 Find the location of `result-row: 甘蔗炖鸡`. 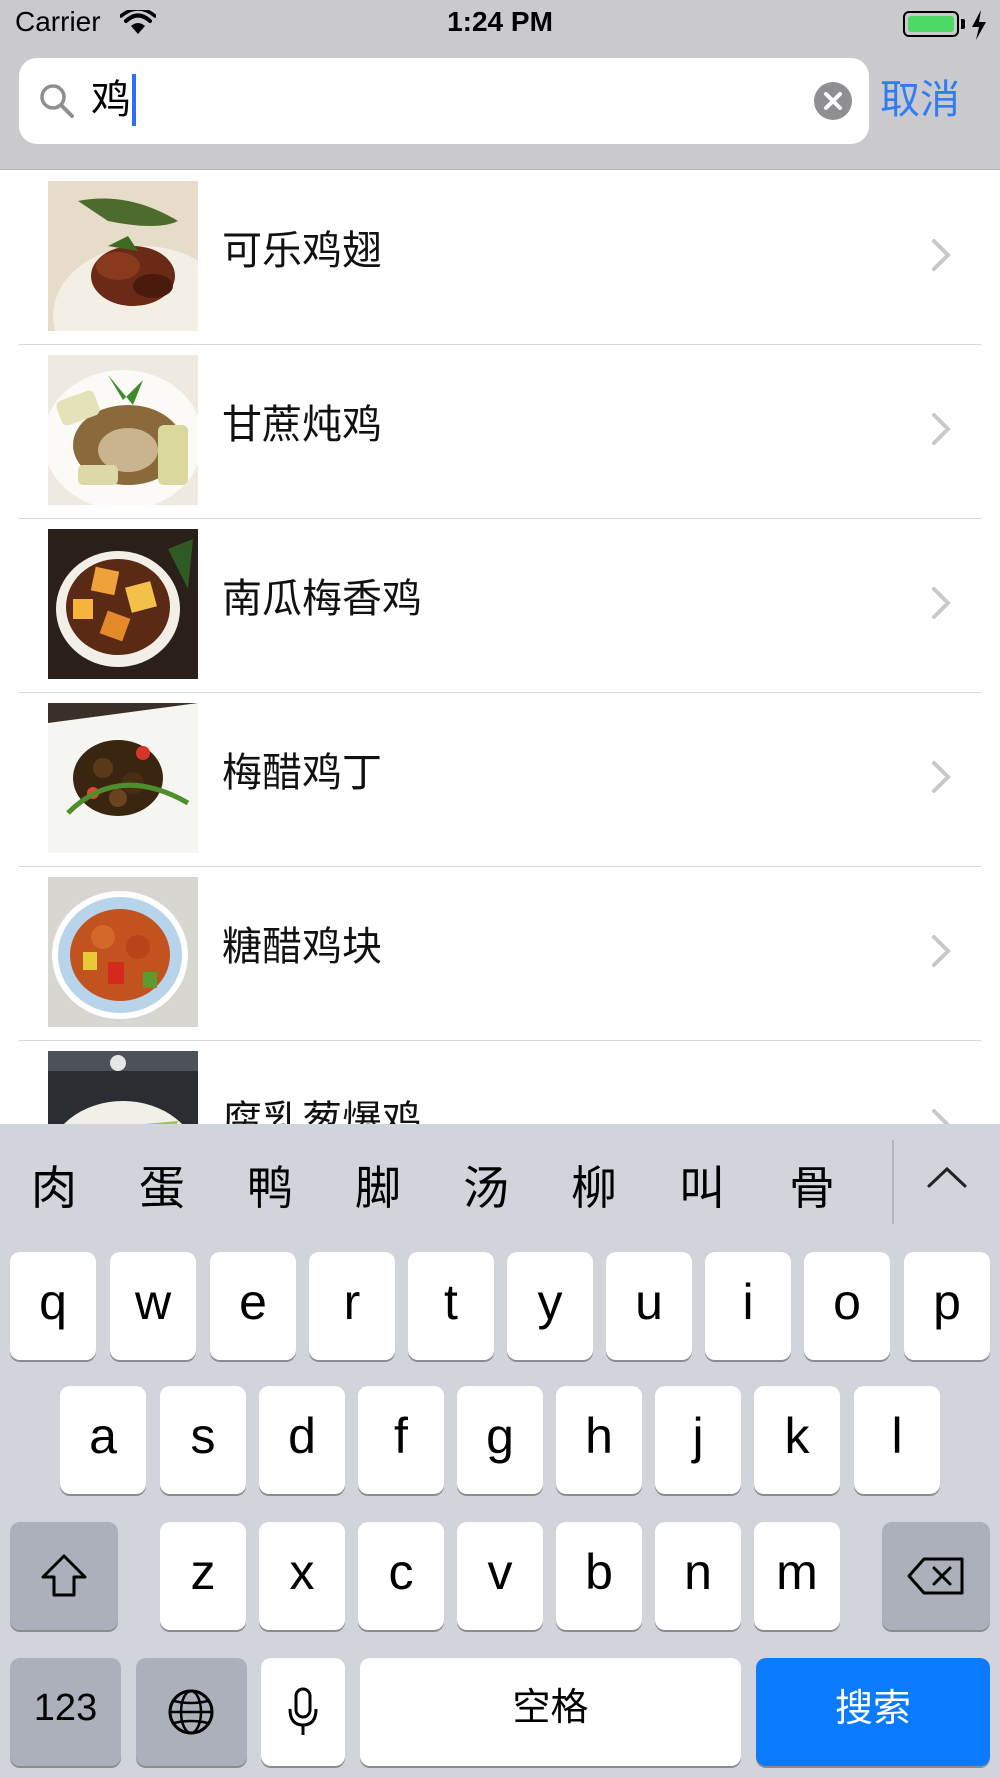

result-row: 甘蔗炖鸡 is located at coordinates (500, 432).